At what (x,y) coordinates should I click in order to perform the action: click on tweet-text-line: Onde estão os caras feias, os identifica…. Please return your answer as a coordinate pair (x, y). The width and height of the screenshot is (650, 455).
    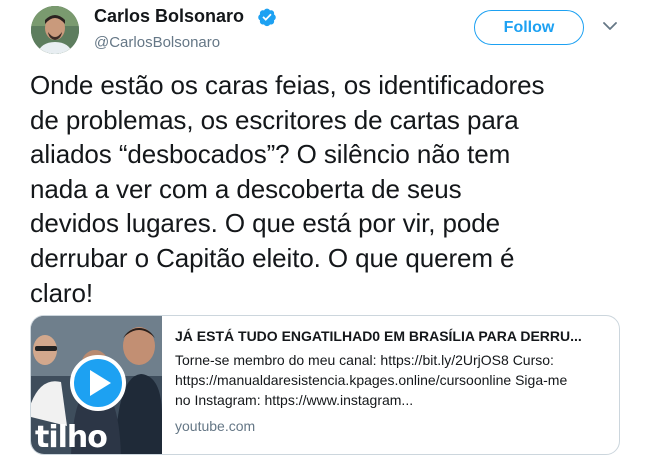
    Looking at the image, I should click on (287, 85).